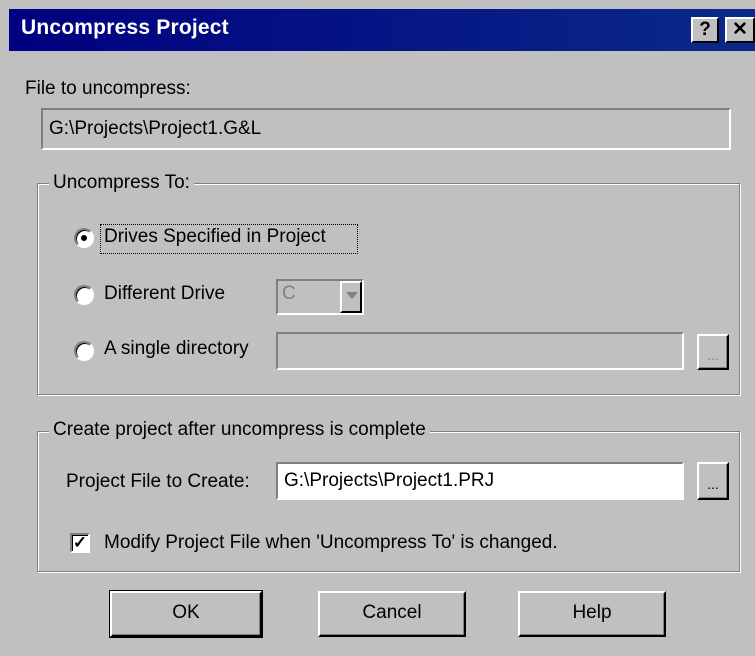 This screenshot has height=656, width=755. I want to click on option-drives-specified-label: Drives Specified in Project, so click(215, 237).